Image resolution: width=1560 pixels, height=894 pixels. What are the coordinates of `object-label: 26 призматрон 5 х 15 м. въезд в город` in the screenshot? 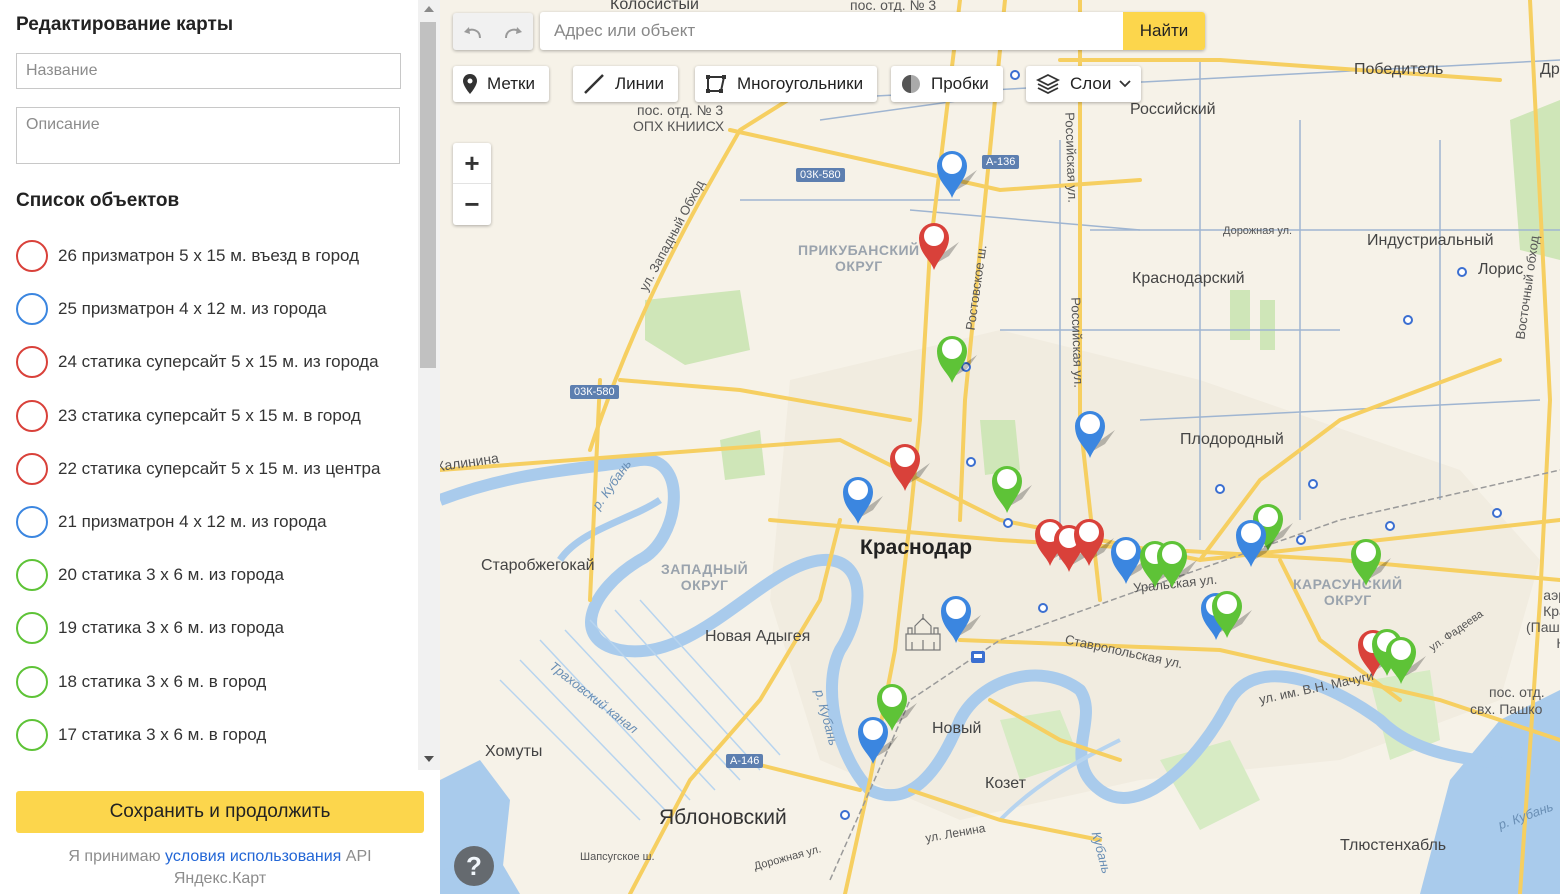 It's located at (209, 255).